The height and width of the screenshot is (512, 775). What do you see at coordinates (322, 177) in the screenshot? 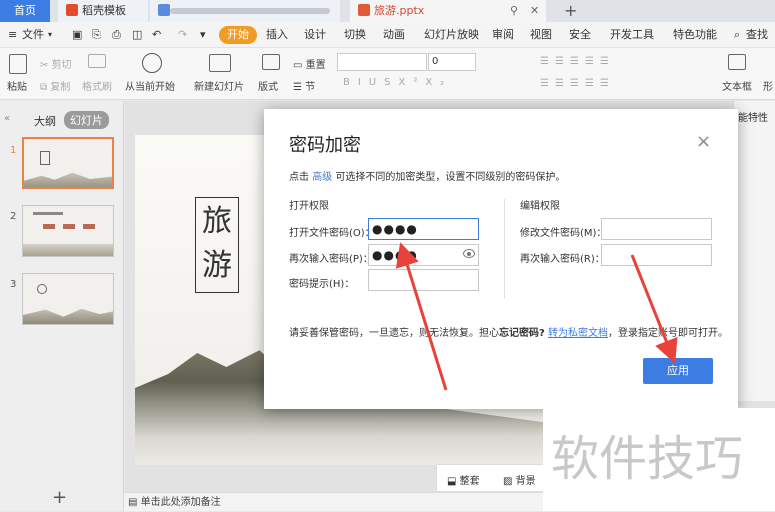
I see `advanced-link: 高级` at bounding box center [322, 177].